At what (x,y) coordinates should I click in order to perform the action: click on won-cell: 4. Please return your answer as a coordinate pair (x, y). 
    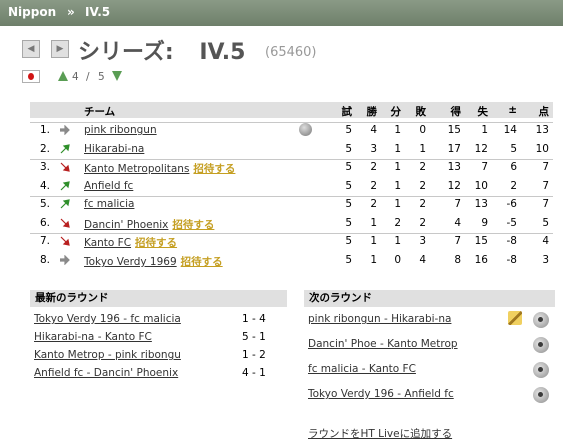
    Looking at the image, I should click on (373, 130).